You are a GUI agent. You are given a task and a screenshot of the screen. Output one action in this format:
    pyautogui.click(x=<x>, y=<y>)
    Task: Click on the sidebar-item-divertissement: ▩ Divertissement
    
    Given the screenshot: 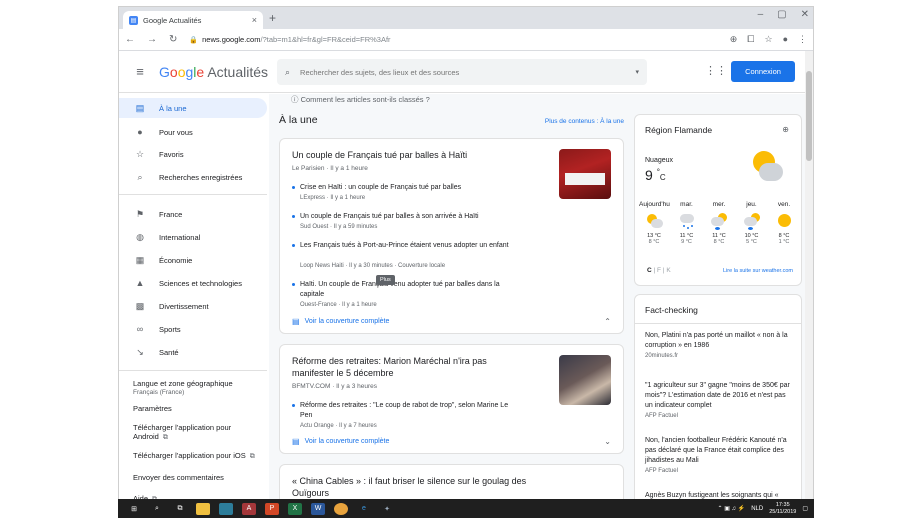 What is the action you would take?
    pyautogui.click(x=193, y=306)
    